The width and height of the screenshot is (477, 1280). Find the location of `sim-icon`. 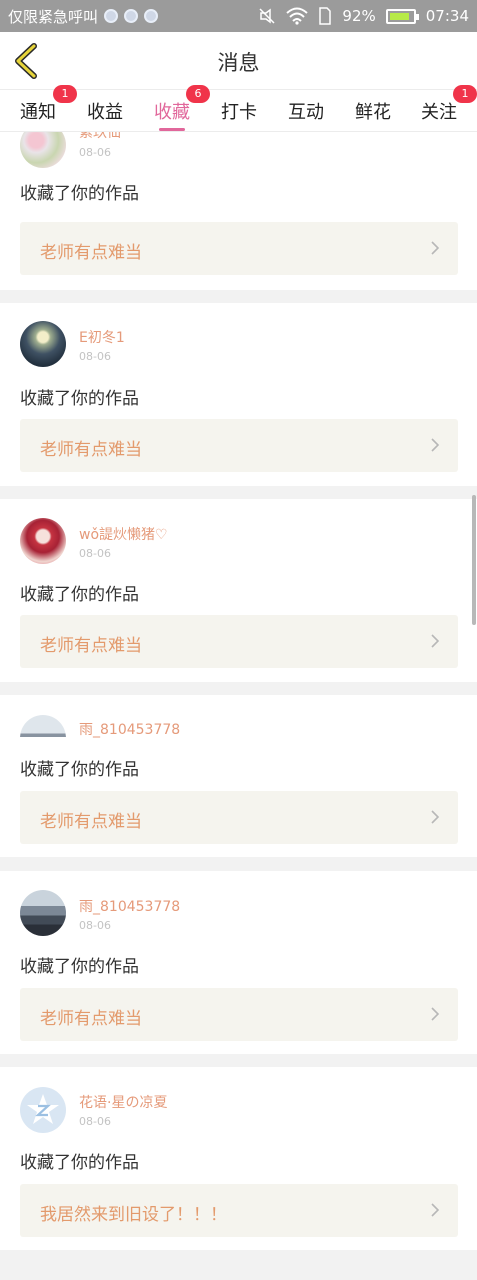

sim-icon is located at coordinates (325, 16).